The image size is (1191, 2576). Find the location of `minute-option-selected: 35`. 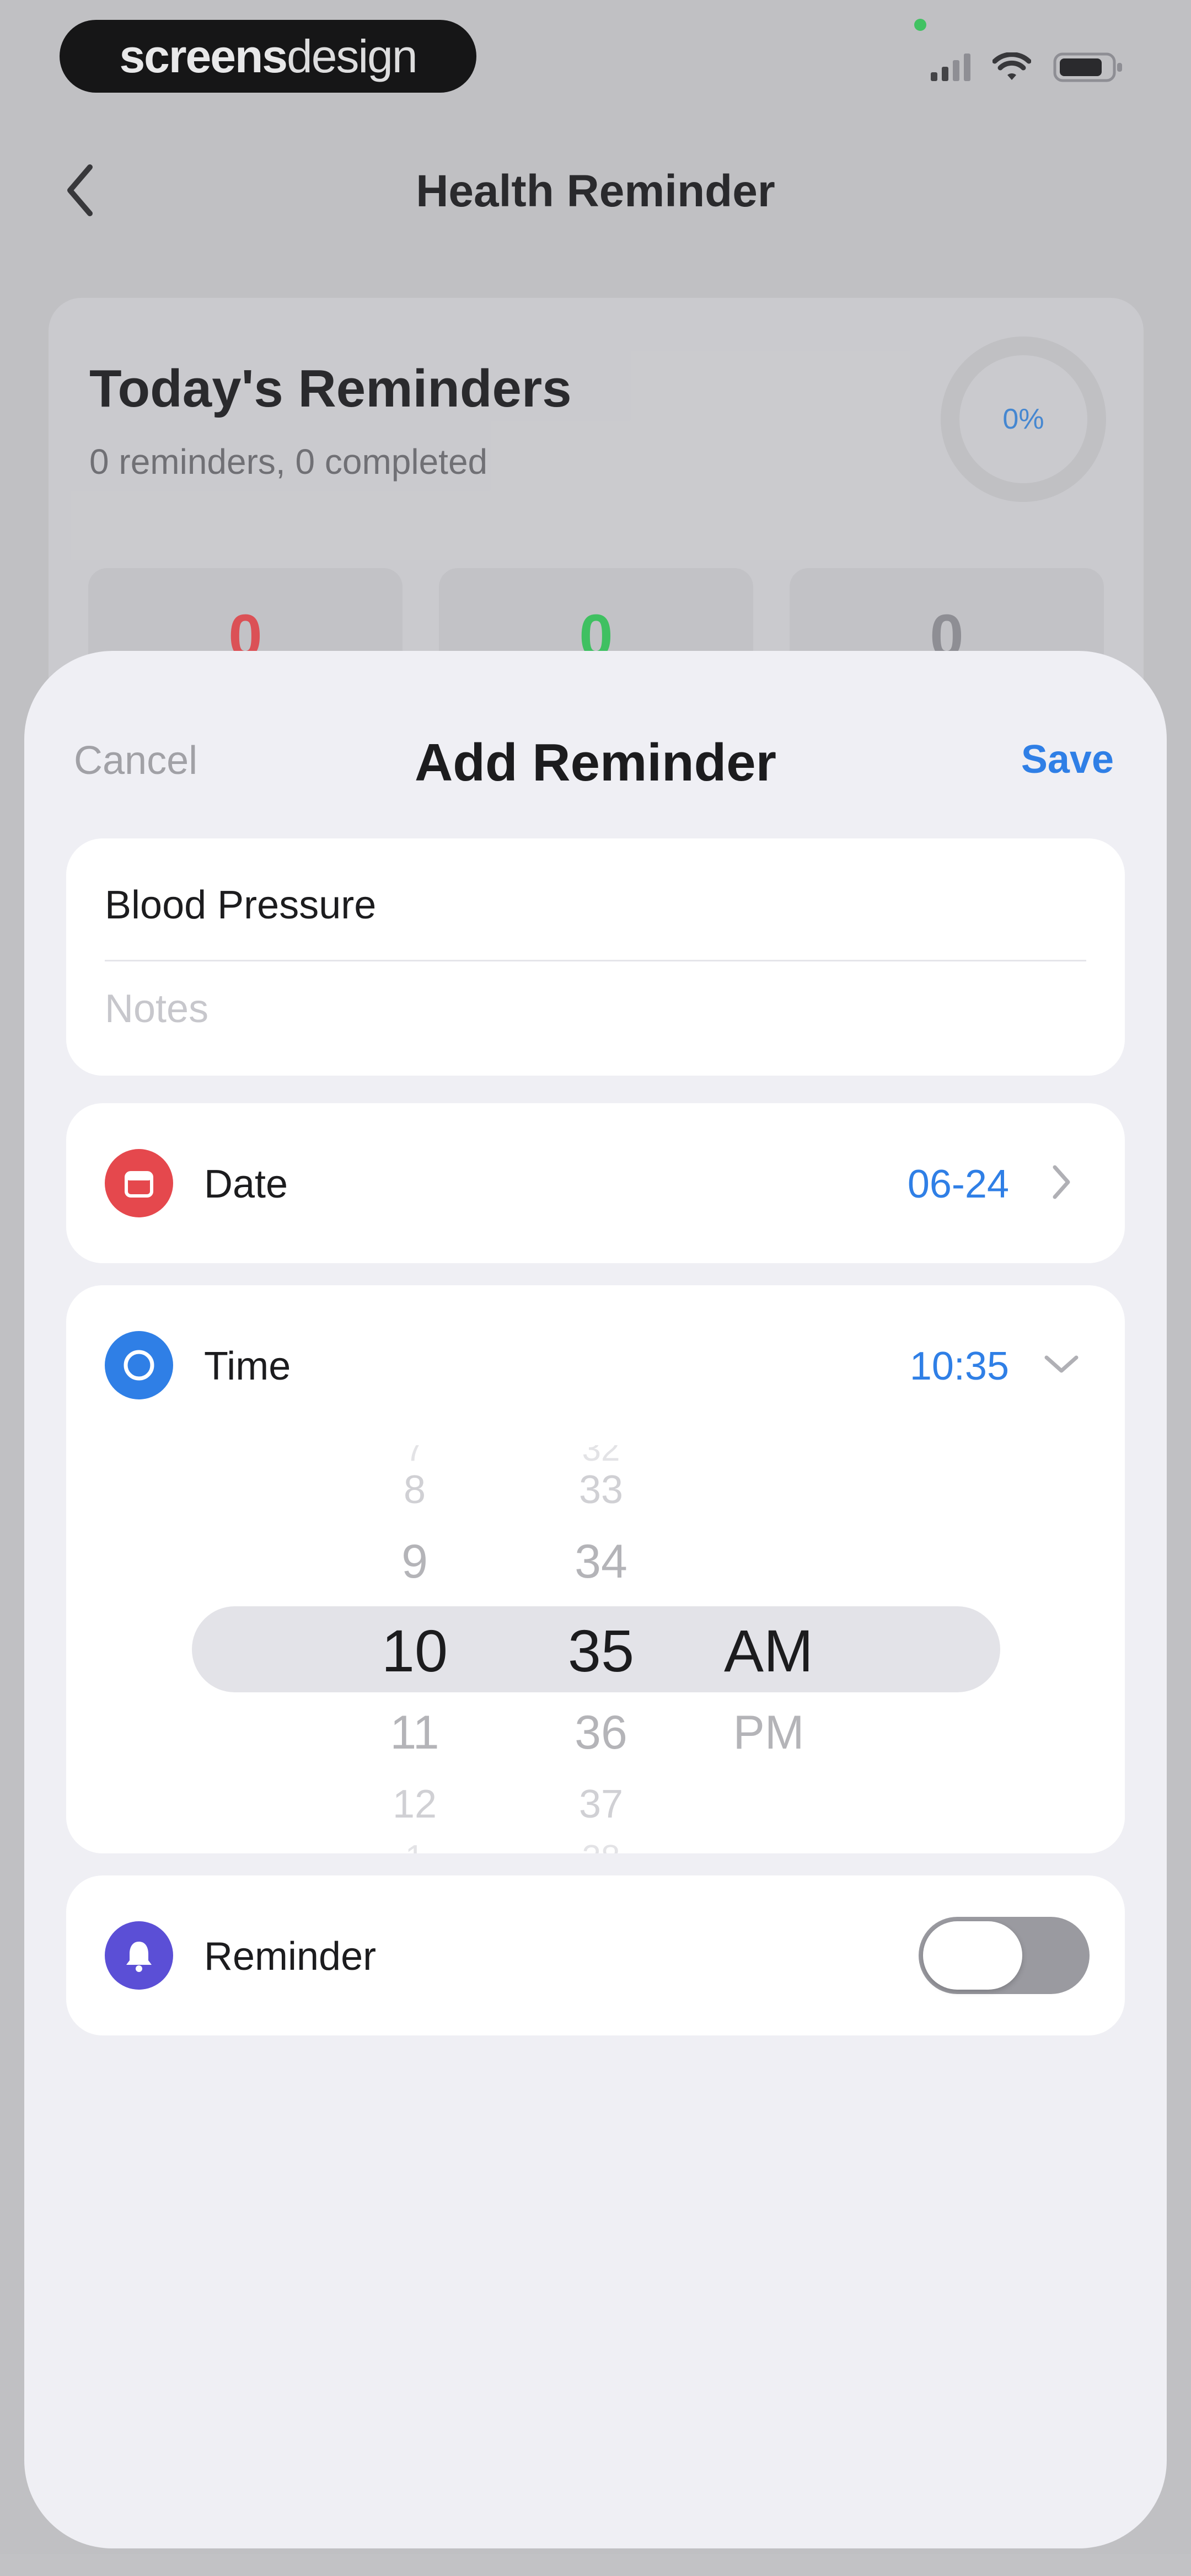

minute-option-selected: 35 is located at coordinates (601, 1650).